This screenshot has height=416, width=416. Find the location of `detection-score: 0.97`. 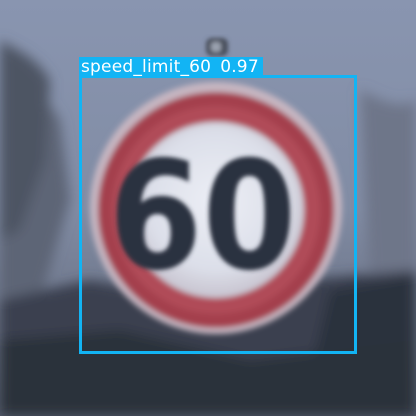

detection-score: 0.97 is located at coordinates (239, 67).